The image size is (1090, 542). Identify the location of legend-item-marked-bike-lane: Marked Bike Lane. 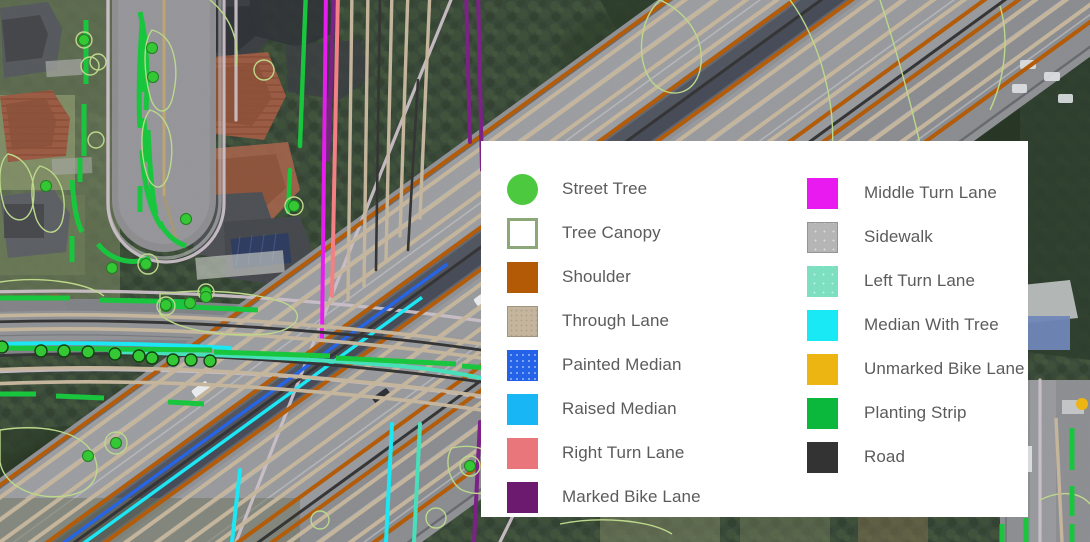
(644, 497).